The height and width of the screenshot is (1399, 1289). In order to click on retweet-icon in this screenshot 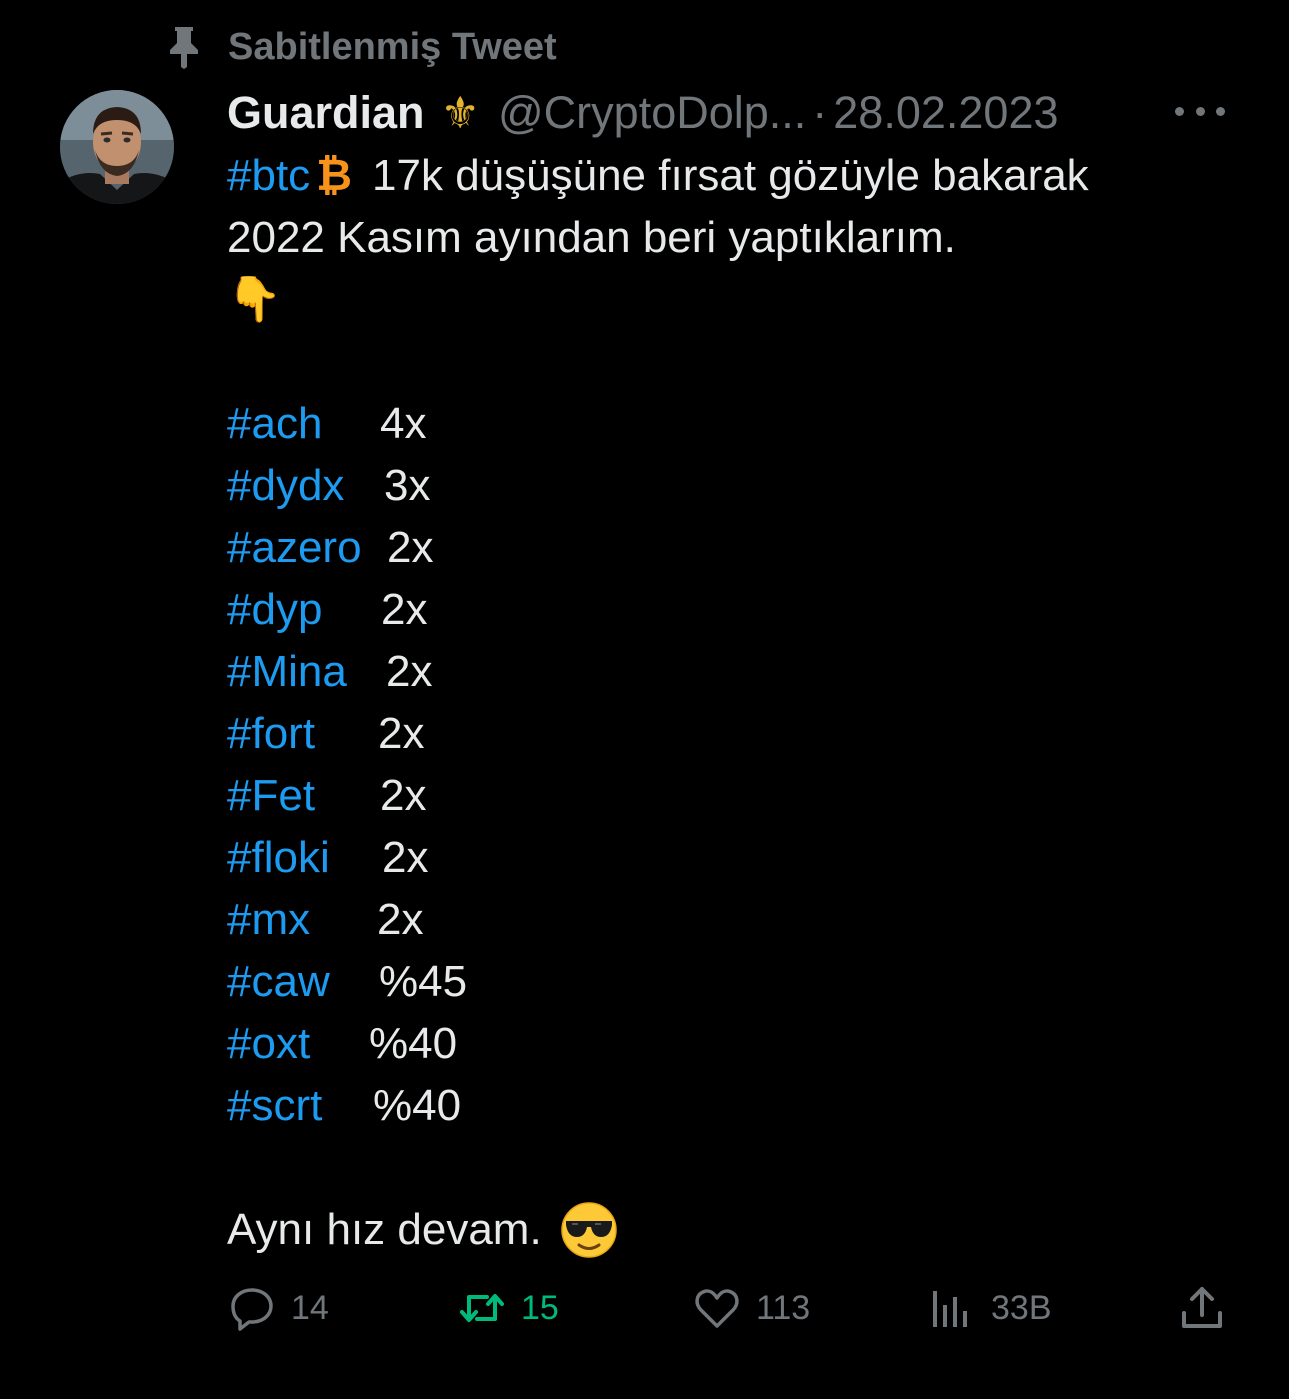, I will do `click(482, 1308)`.